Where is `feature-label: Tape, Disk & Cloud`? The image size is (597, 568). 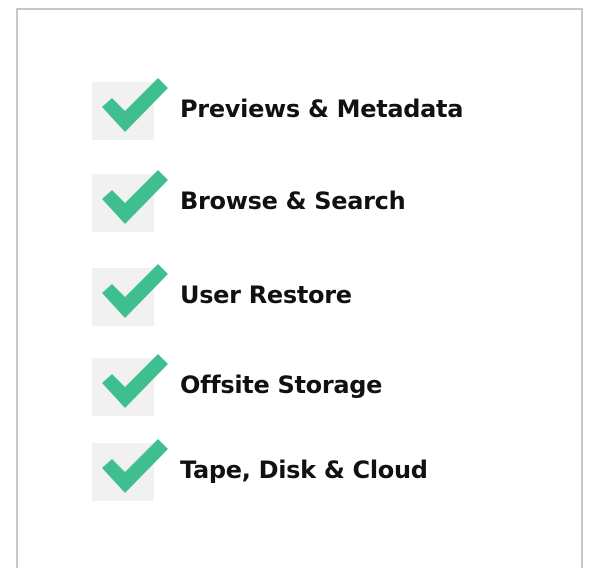
feature-label: Tape, Disk & Cloud is located at coordinates (304, 470).